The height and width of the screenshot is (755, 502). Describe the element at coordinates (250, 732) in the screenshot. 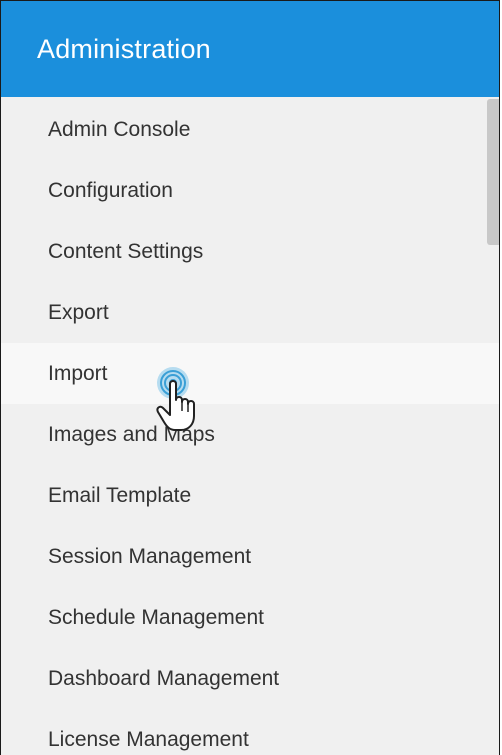

I see `menu-item-license-management: License Management` at that location.